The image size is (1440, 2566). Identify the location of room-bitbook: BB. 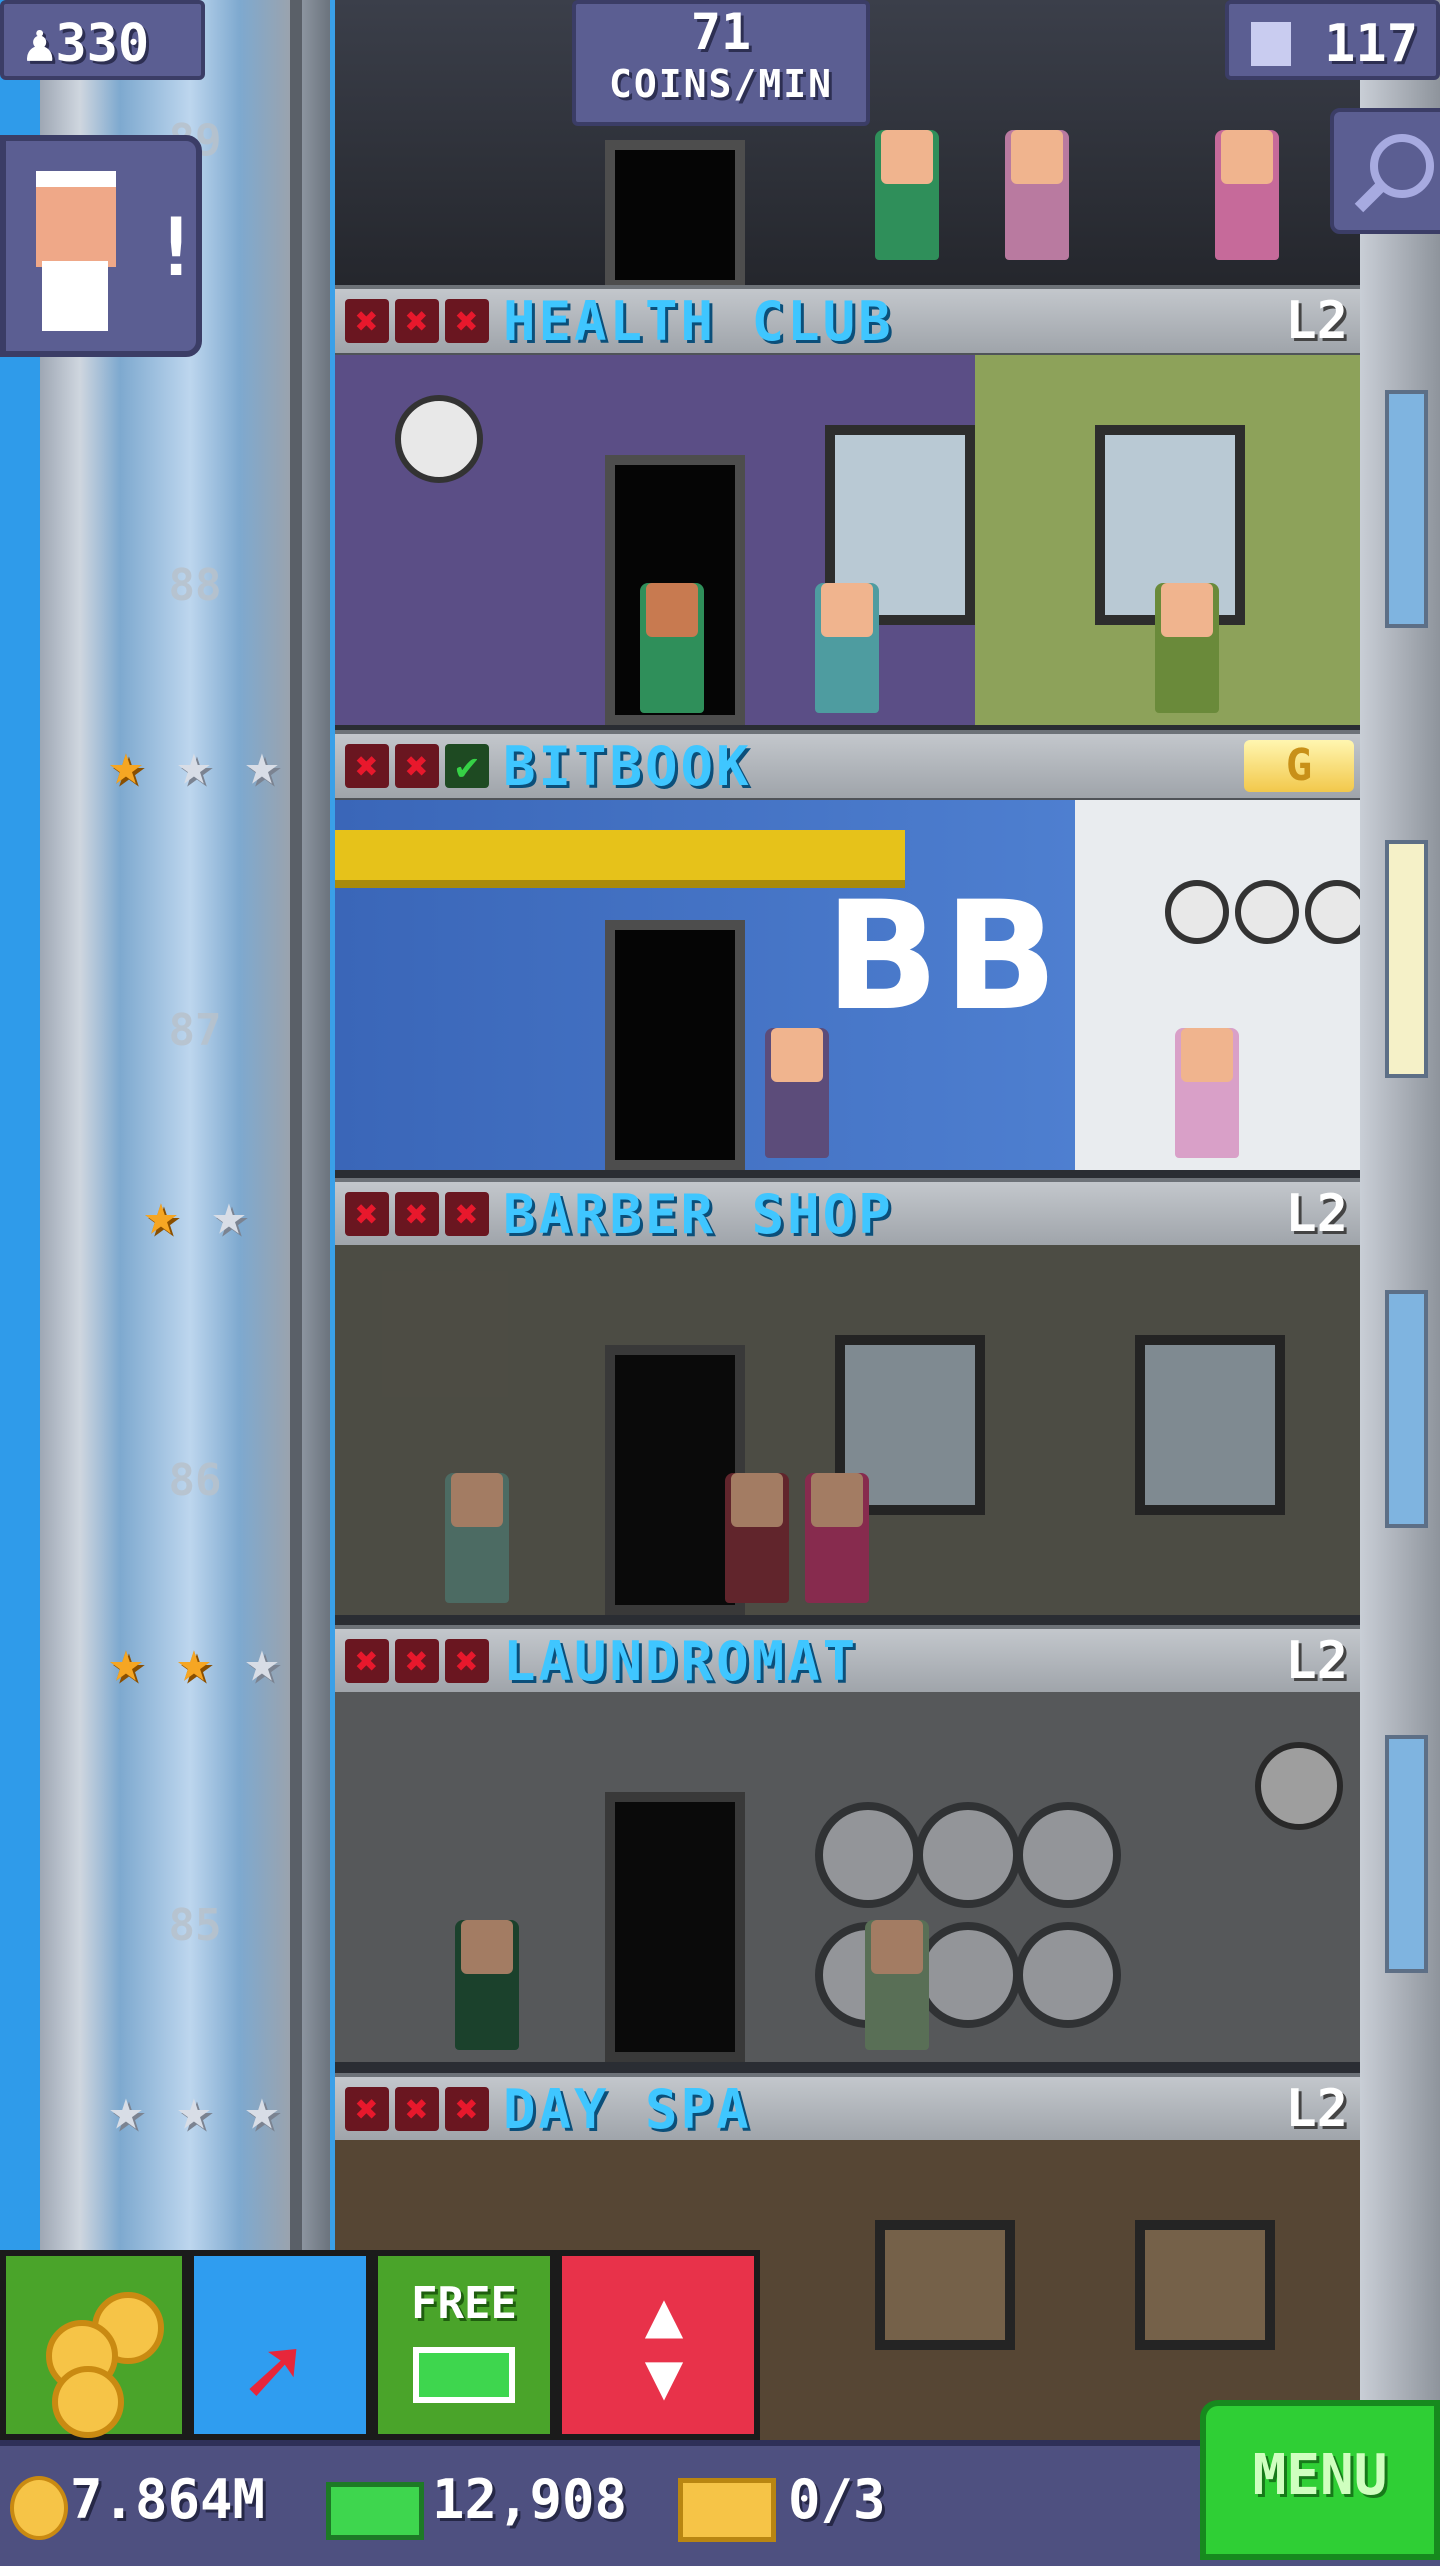
(847, 985).